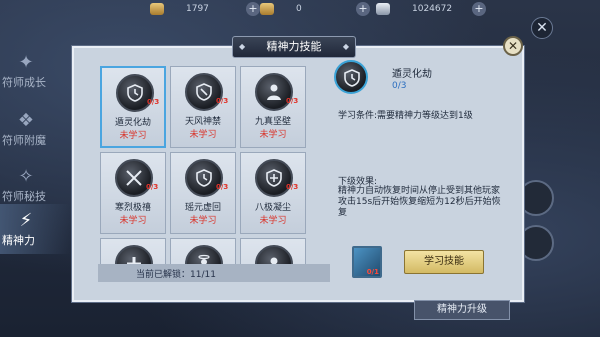 The image size is (600, 337). Describe the element at coordinates (272, 122) in the screenshot. I see `skill-name: 九真坚壁` at that location.